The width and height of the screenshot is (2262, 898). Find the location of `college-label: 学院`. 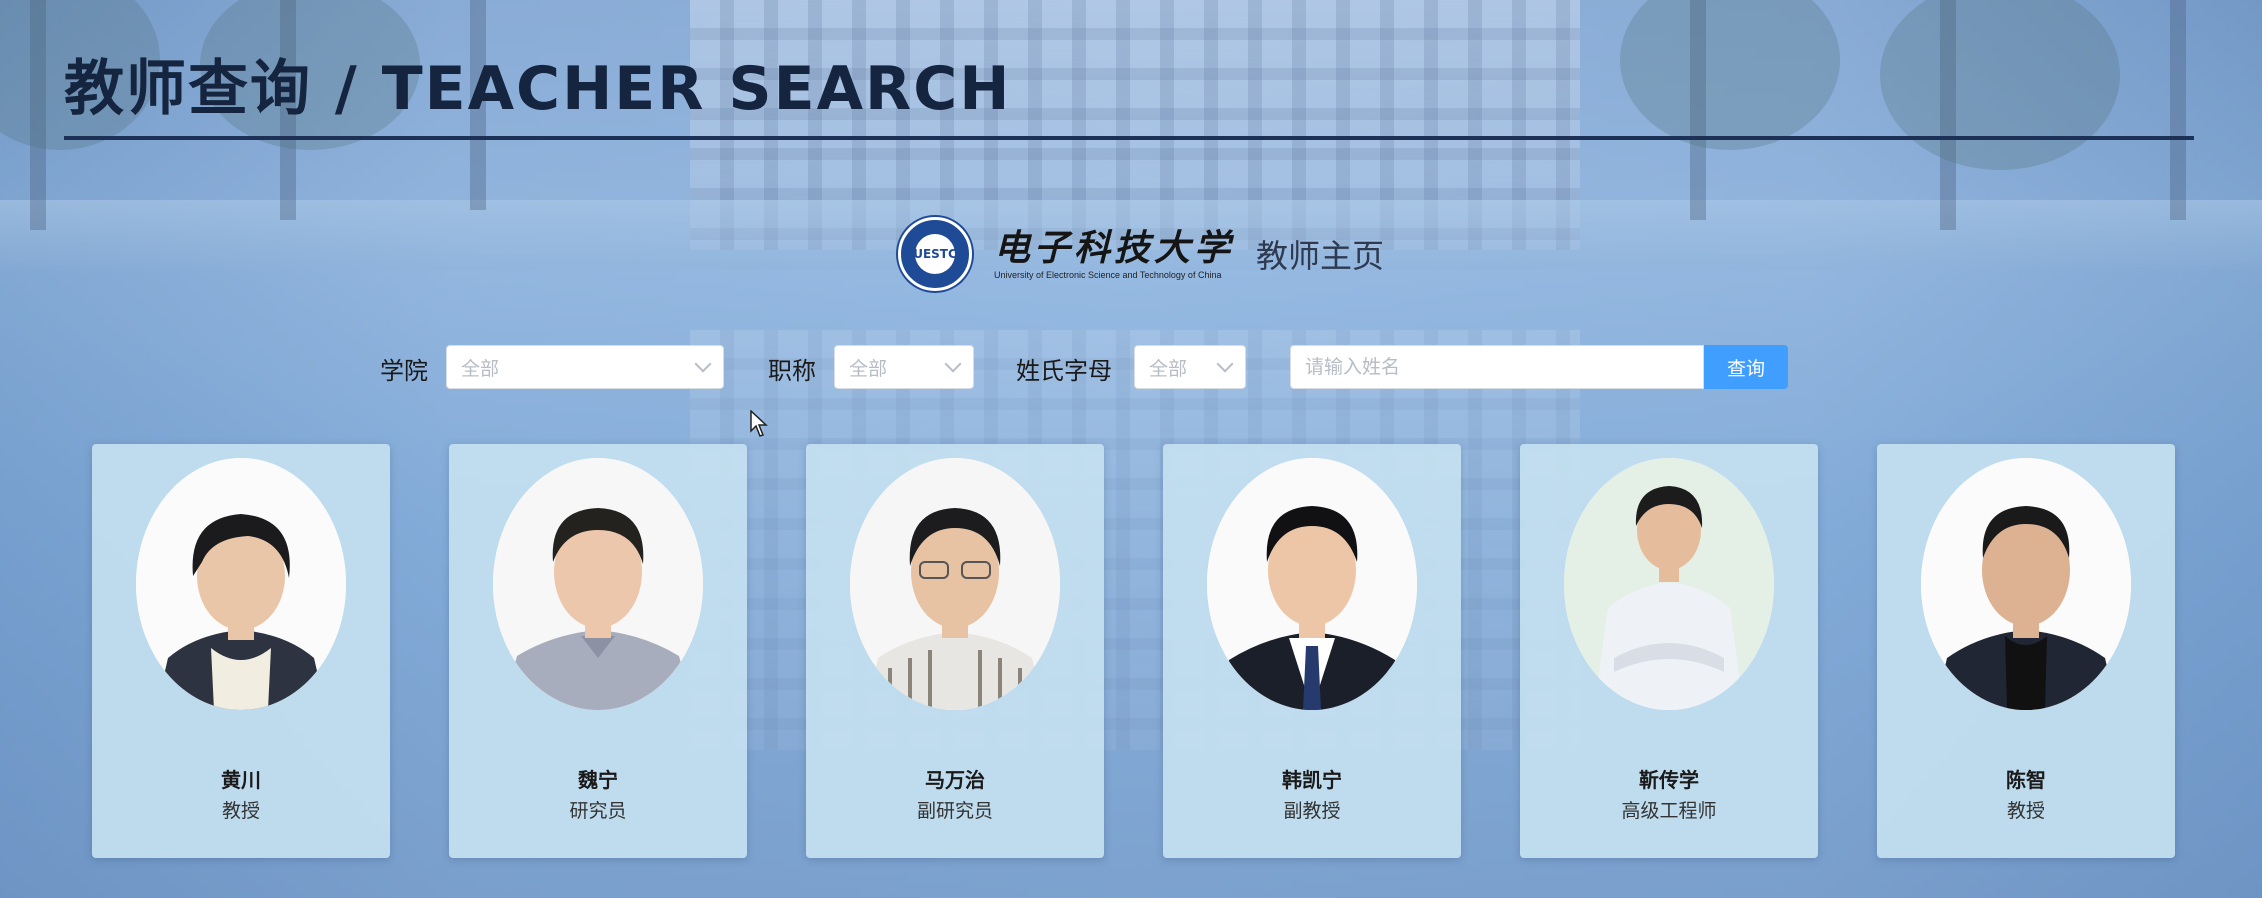

college-label: 学院 is located at coordinates (404, 371).